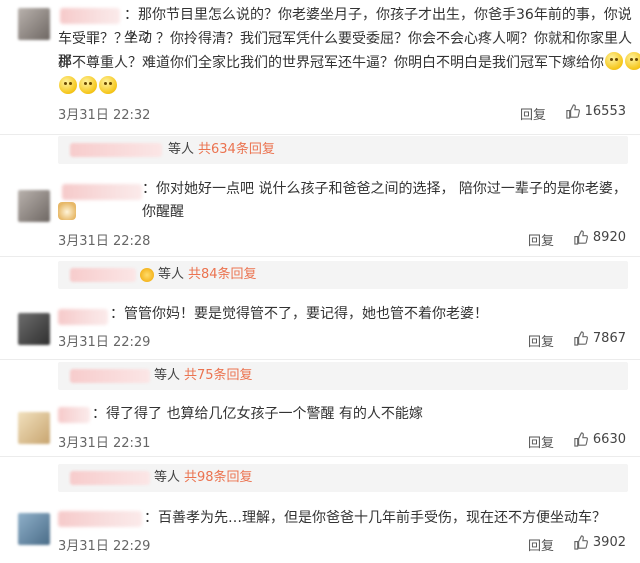 The image size is (640, 563). What do you see at coordinates (104, 115) in the screenshot?
I see `comment-time: 3月31日 22:32` at bounding box center [104, 115].